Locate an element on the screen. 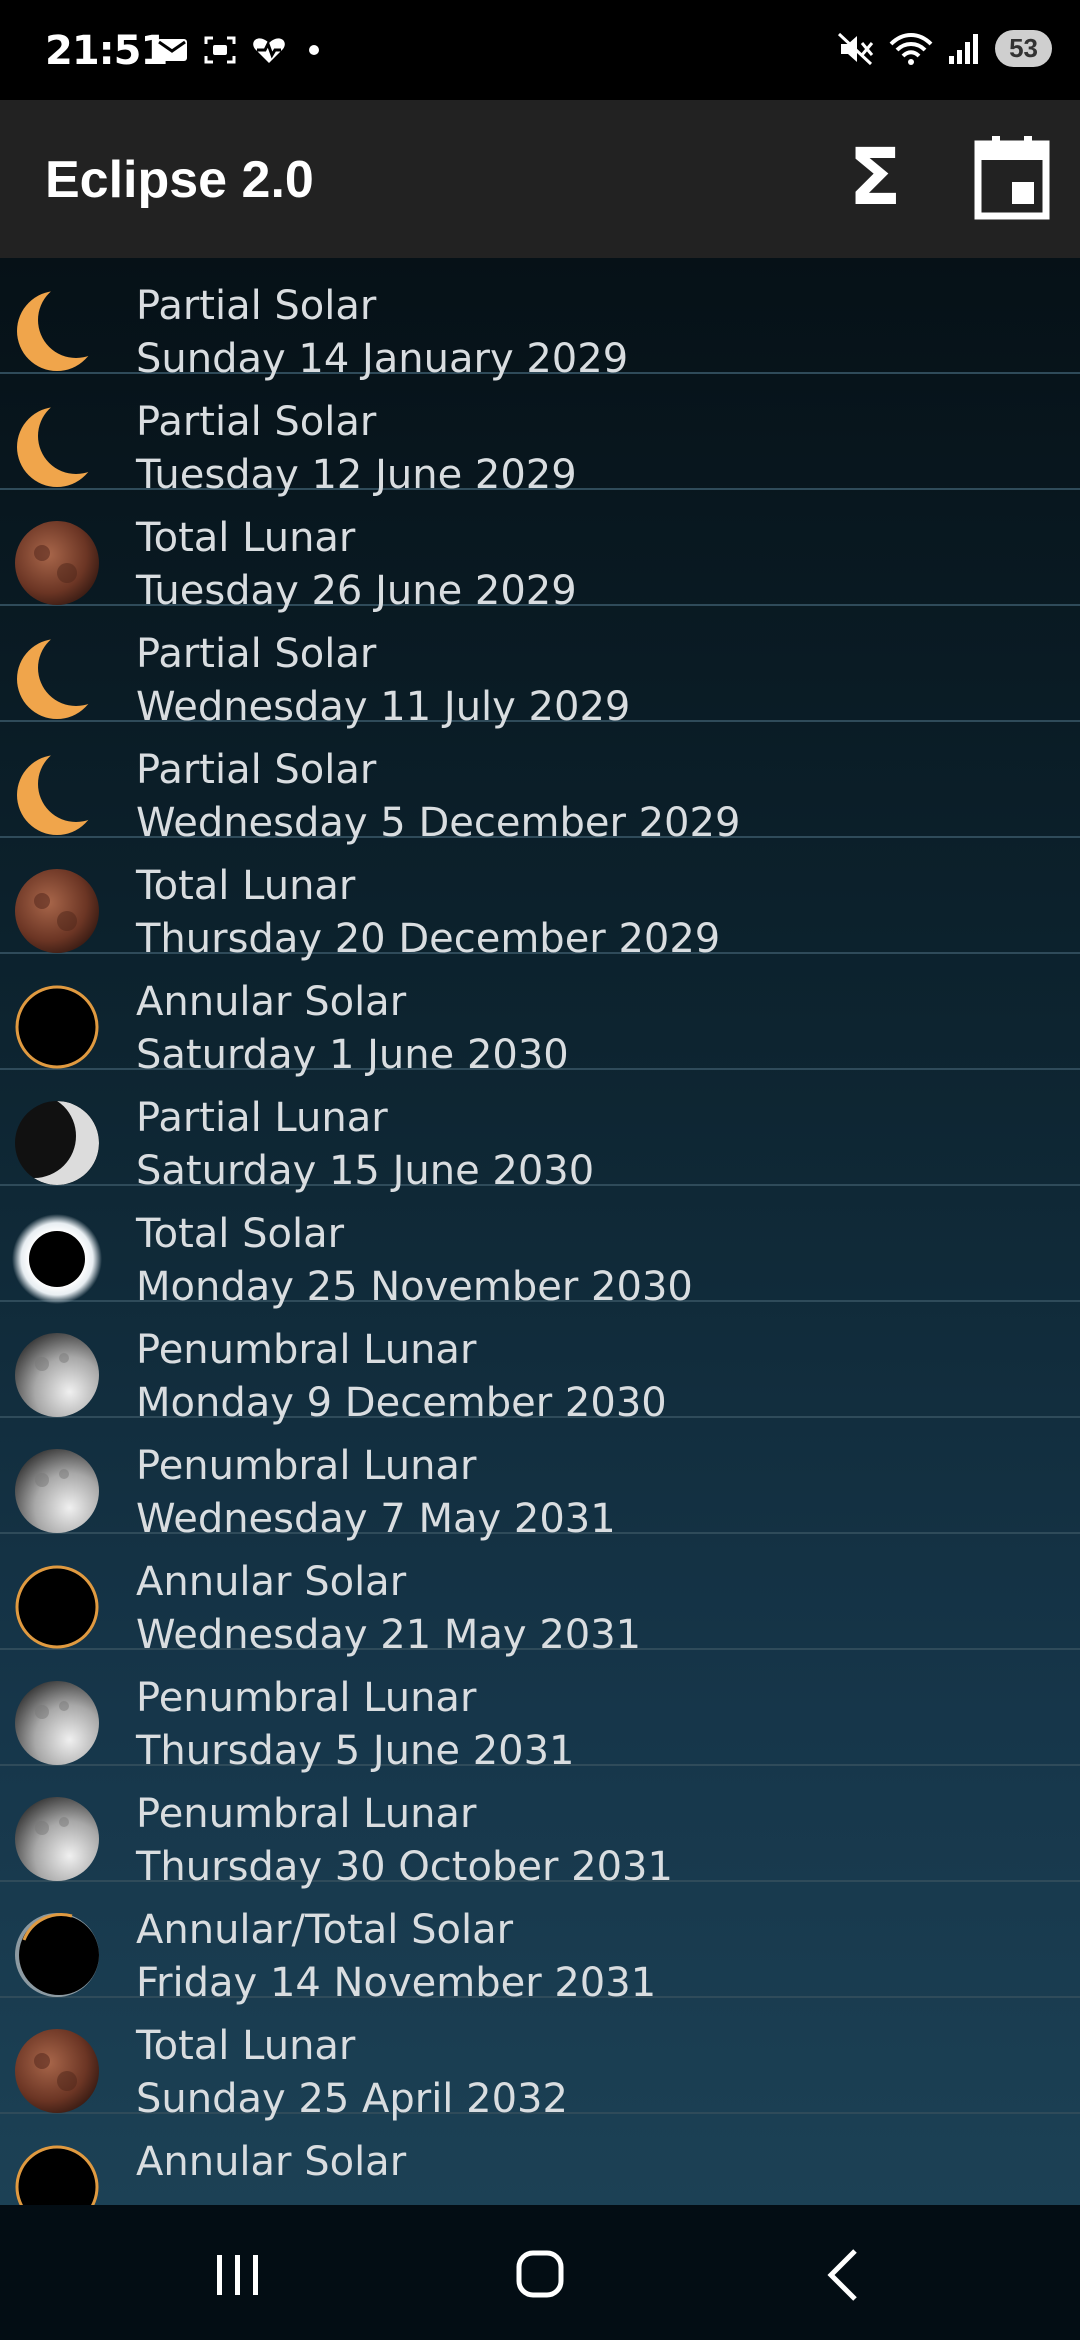 The width and height of the screenshot is (1080, 2340). eclipse-text: Partial Solar Wednesday 11 July 2029 is located at coordinates (383, 681).